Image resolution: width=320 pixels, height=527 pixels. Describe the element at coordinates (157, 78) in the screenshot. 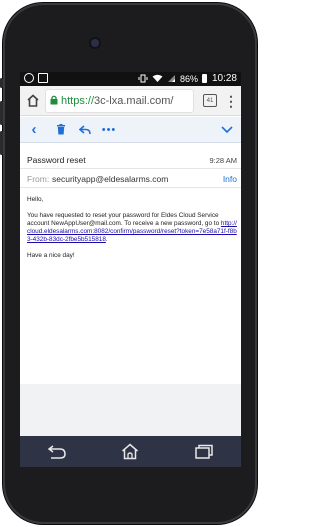

I see `wifi-icon` at that location.